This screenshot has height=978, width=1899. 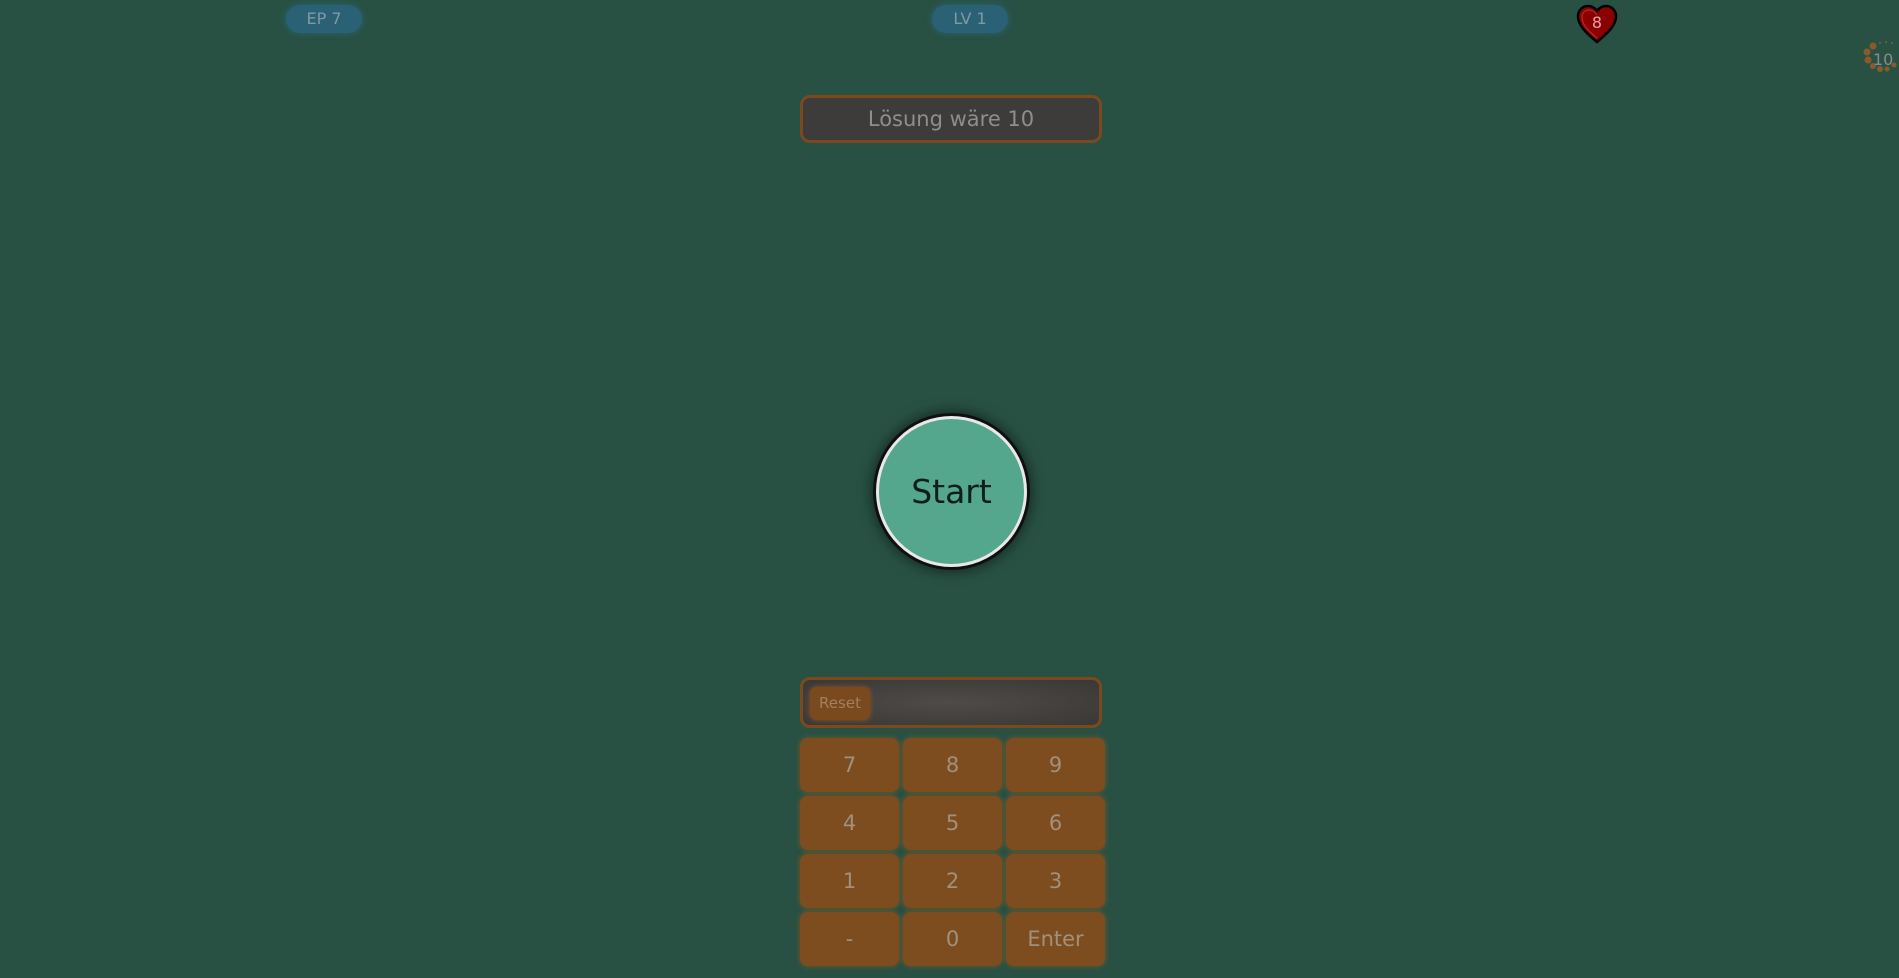 I want to click on key-1: 1, so click(x=849, y=881).